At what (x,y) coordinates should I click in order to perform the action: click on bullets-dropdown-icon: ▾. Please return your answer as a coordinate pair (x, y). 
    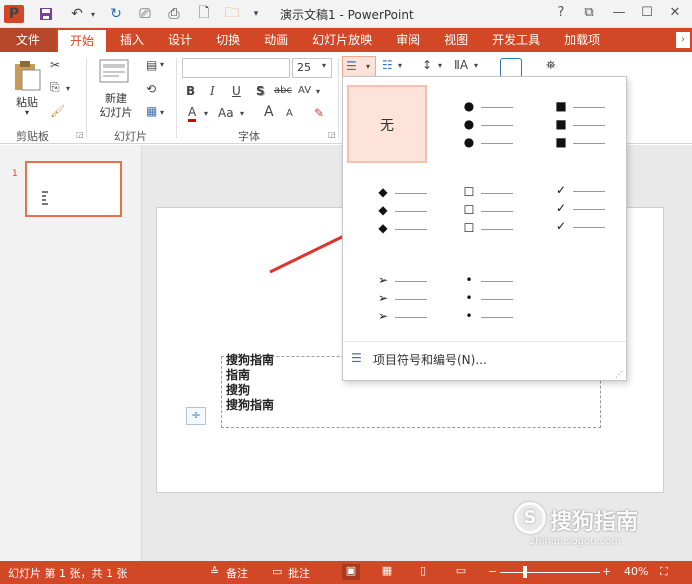
    Looking at the image, I should click on (368, 66).